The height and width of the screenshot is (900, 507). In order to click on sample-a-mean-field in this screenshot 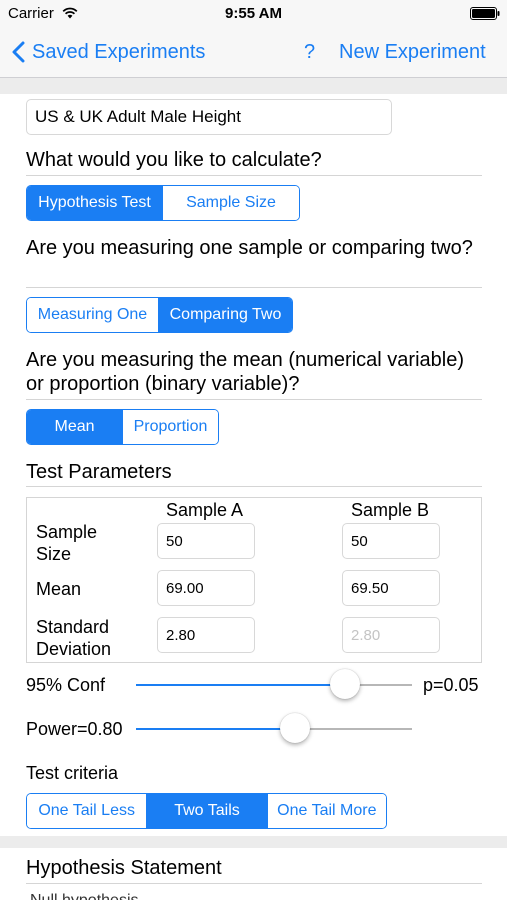, I will do `click(206, 588)`.